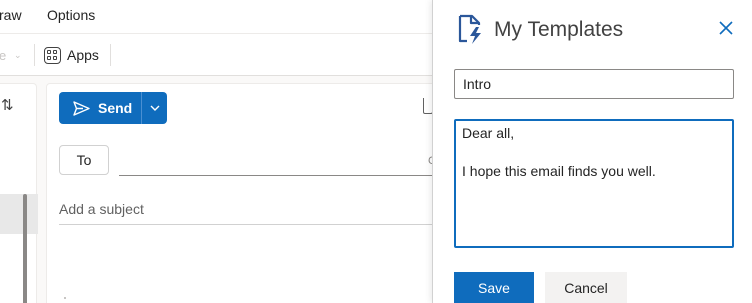  Describe the element at coordinates (81, 108) in the screenshot. I see `send-icon` at that location.